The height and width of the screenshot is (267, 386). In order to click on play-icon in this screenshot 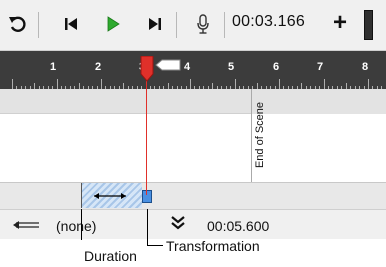, I will do `click(113, 24)`.